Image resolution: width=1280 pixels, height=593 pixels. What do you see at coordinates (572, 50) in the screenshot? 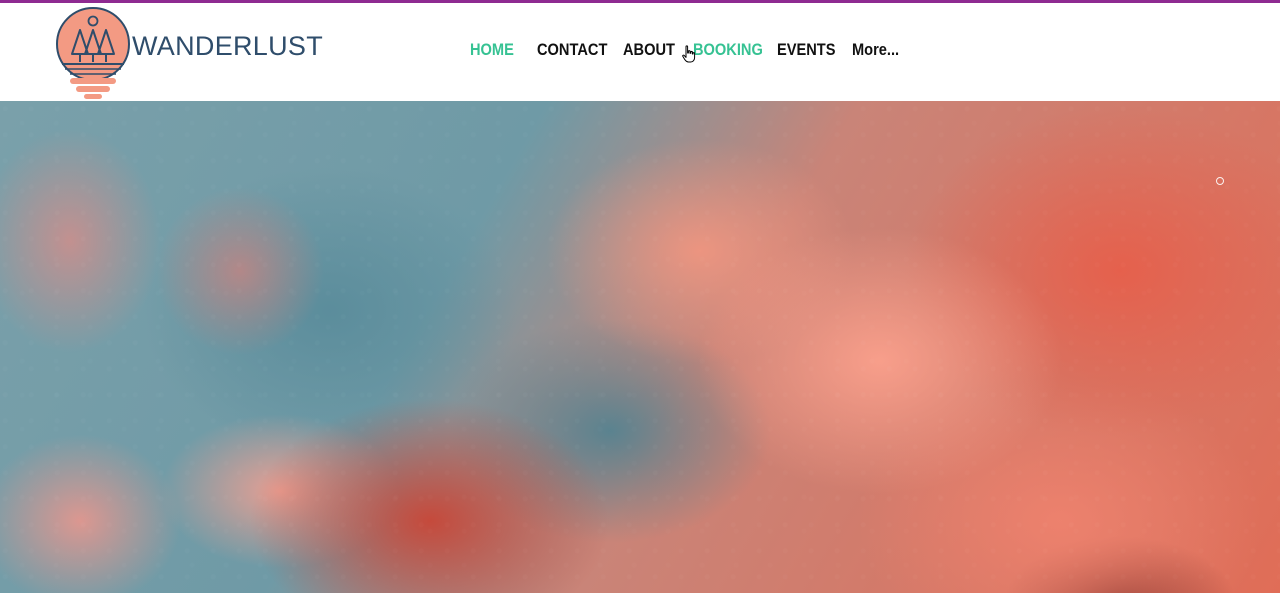
I see `nav-item-contact: CONTACT` at bounding box center [572, 50].